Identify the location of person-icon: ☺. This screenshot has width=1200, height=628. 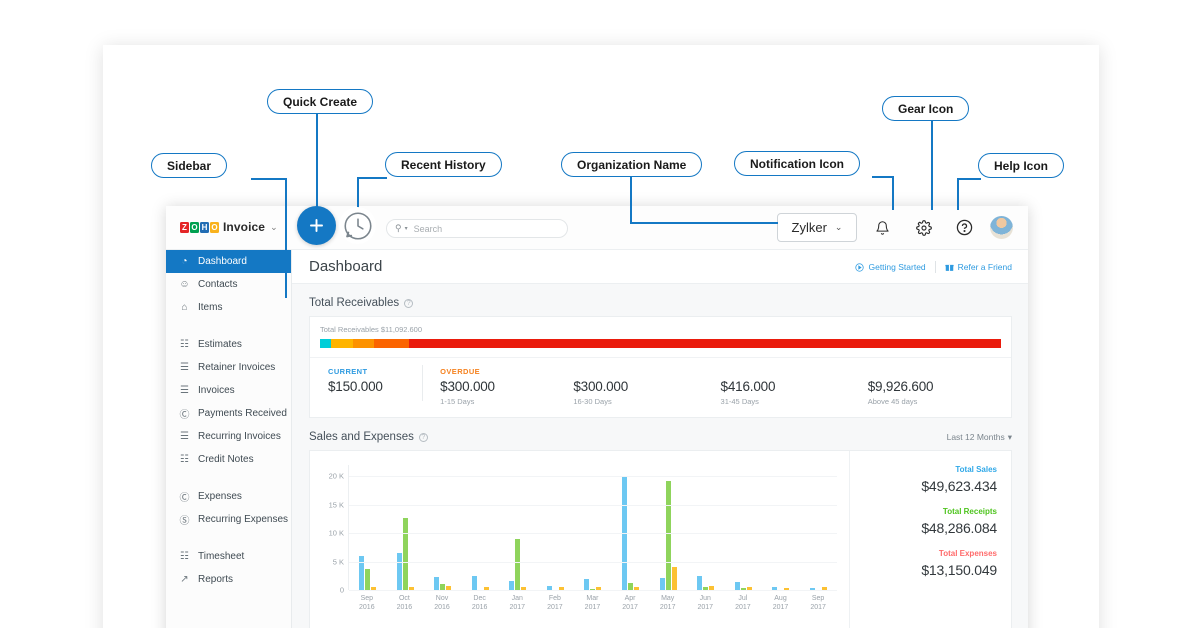
(184, 284).